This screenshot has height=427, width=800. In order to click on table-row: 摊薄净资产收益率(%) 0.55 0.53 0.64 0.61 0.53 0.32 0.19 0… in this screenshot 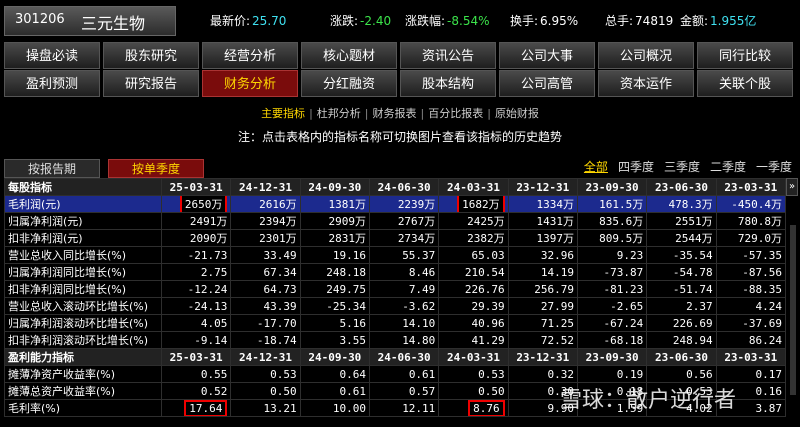, I will do `click(395, 374)`.